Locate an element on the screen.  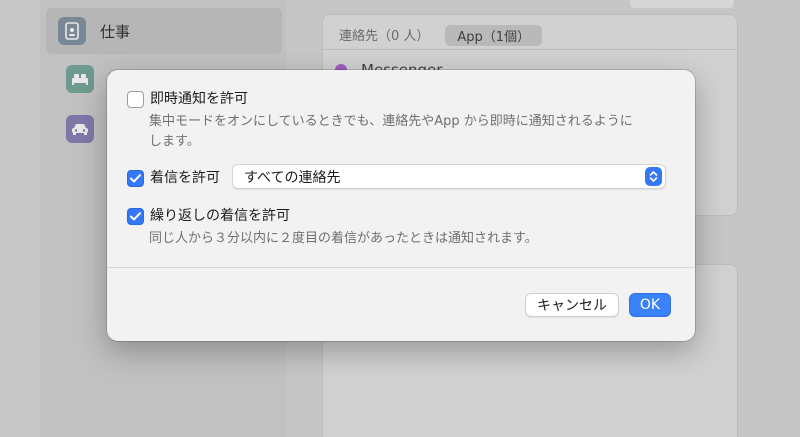
bed-icon is located at coordinates (80, 79).